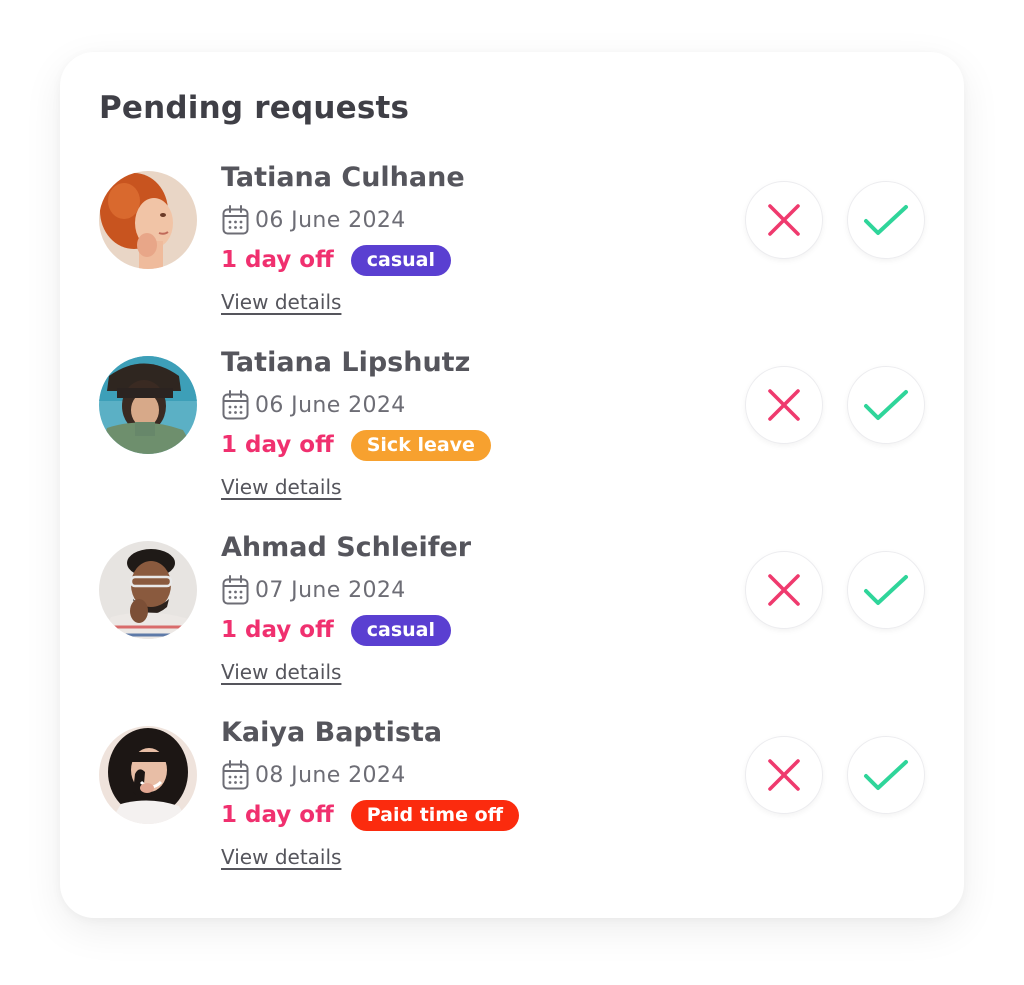  What do you see at coordinates (330, 590) in the screenshot?
I see `date-text: 07 June 2024` at bounding box center [330, 590].